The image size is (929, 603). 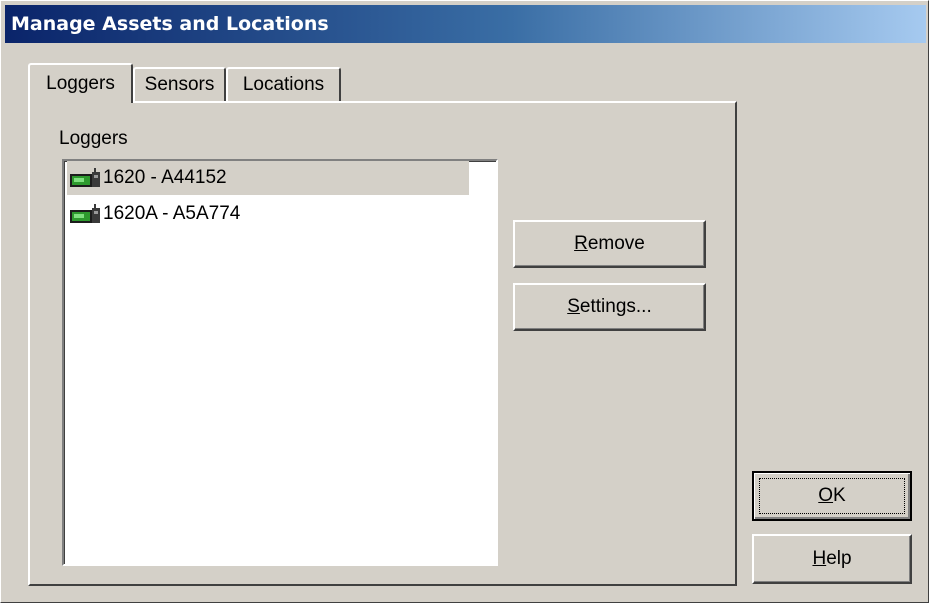 What do you see at coordinates (839, 495) in the screenshot?
I see `ok-label: K` at bounding box center [839, 495].